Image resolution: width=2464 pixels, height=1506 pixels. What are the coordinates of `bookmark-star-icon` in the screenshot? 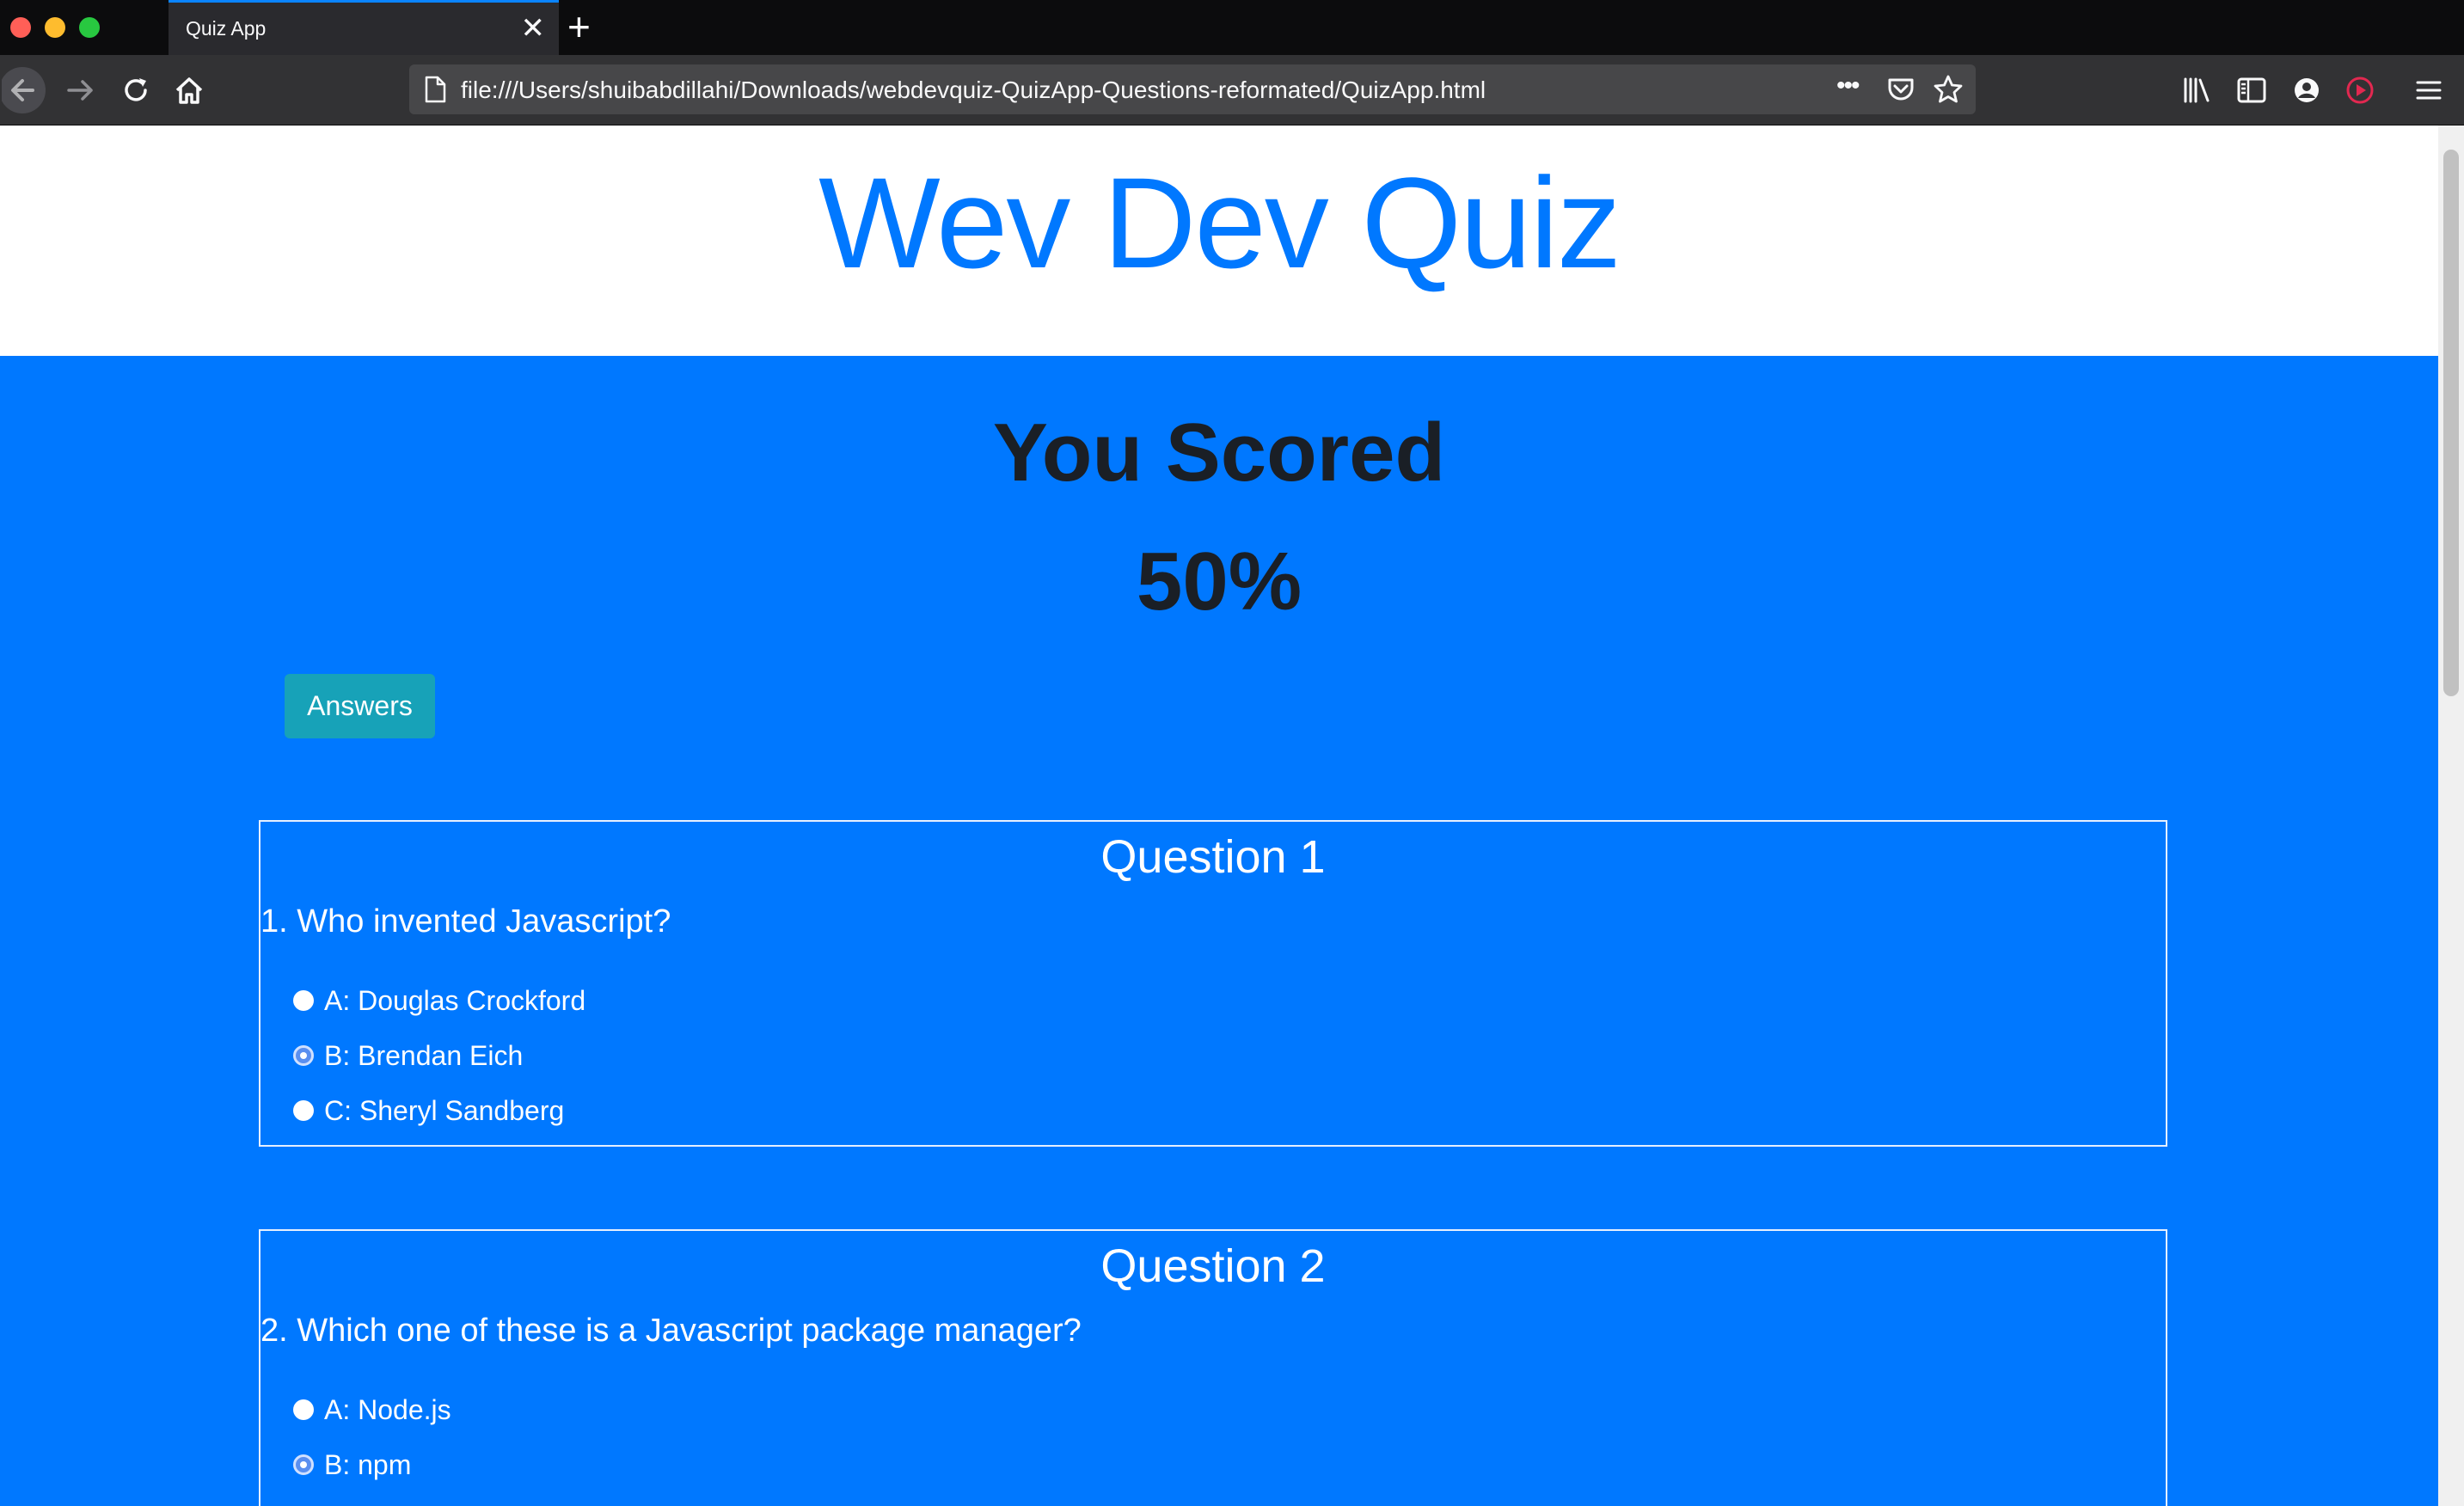 It's located at (1948, 89).